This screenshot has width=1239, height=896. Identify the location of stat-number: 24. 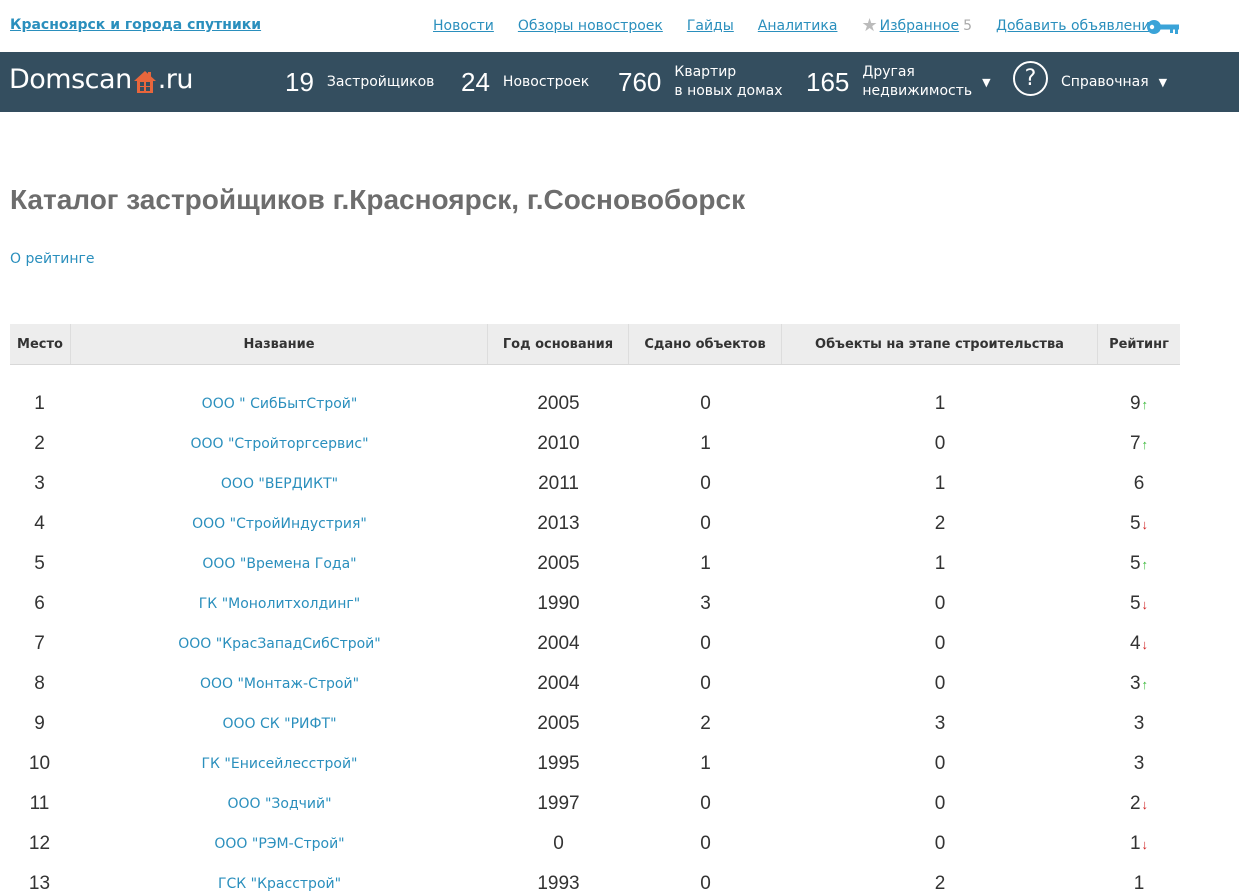
(475, 81).